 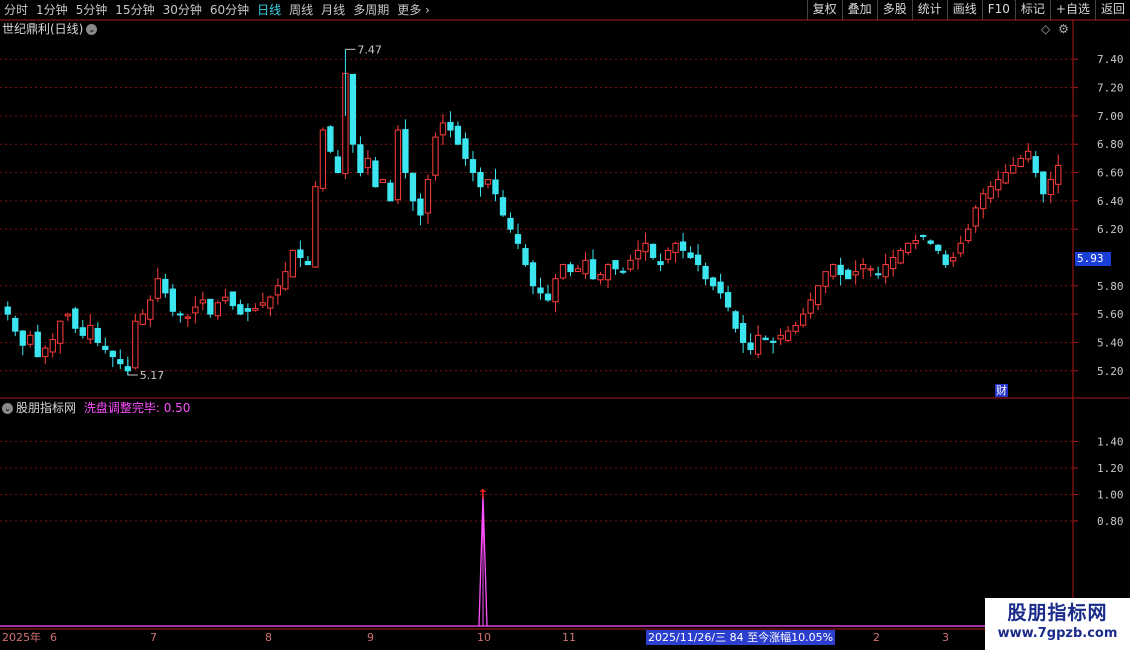 I want to click on indicator-header: ⌄ 股朋指标网 洗盘调整完毕: 0.50, so click(x=96, y=408).